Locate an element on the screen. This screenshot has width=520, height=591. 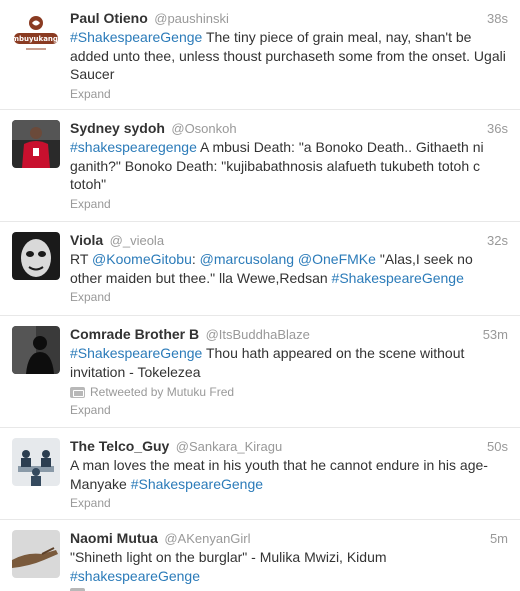
retweeted-by-label: Retweeted by Mutuku Fred is located at coordinates (162, 392).